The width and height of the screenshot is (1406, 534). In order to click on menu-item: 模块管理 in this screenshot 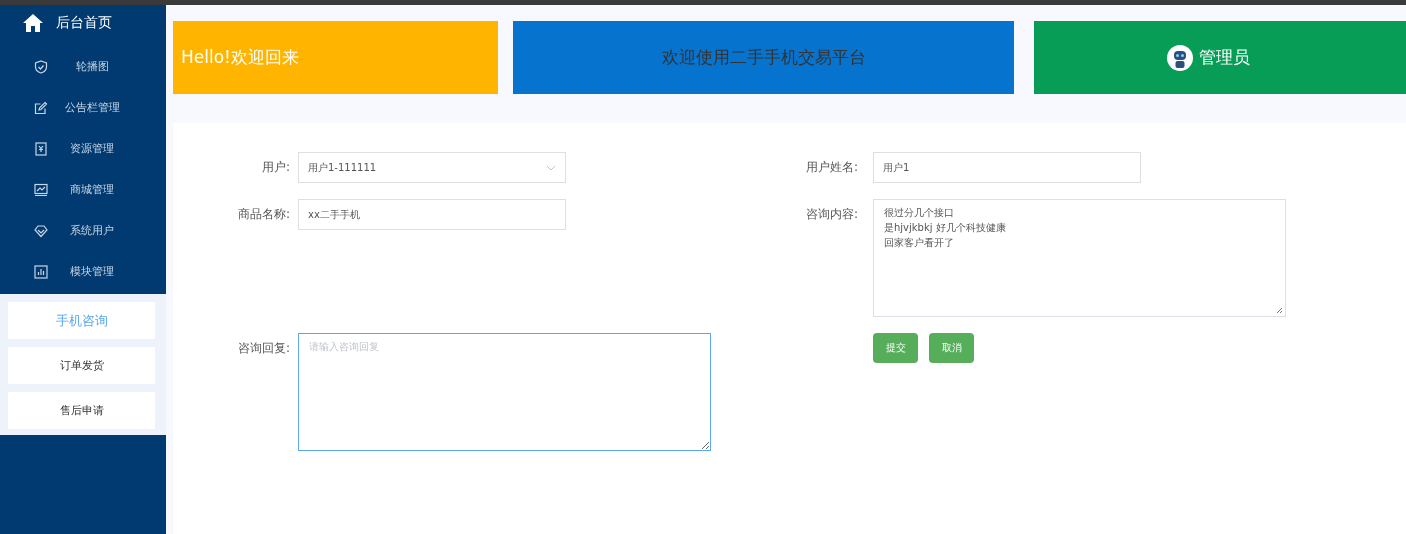, I will do `click(83, 271)`.